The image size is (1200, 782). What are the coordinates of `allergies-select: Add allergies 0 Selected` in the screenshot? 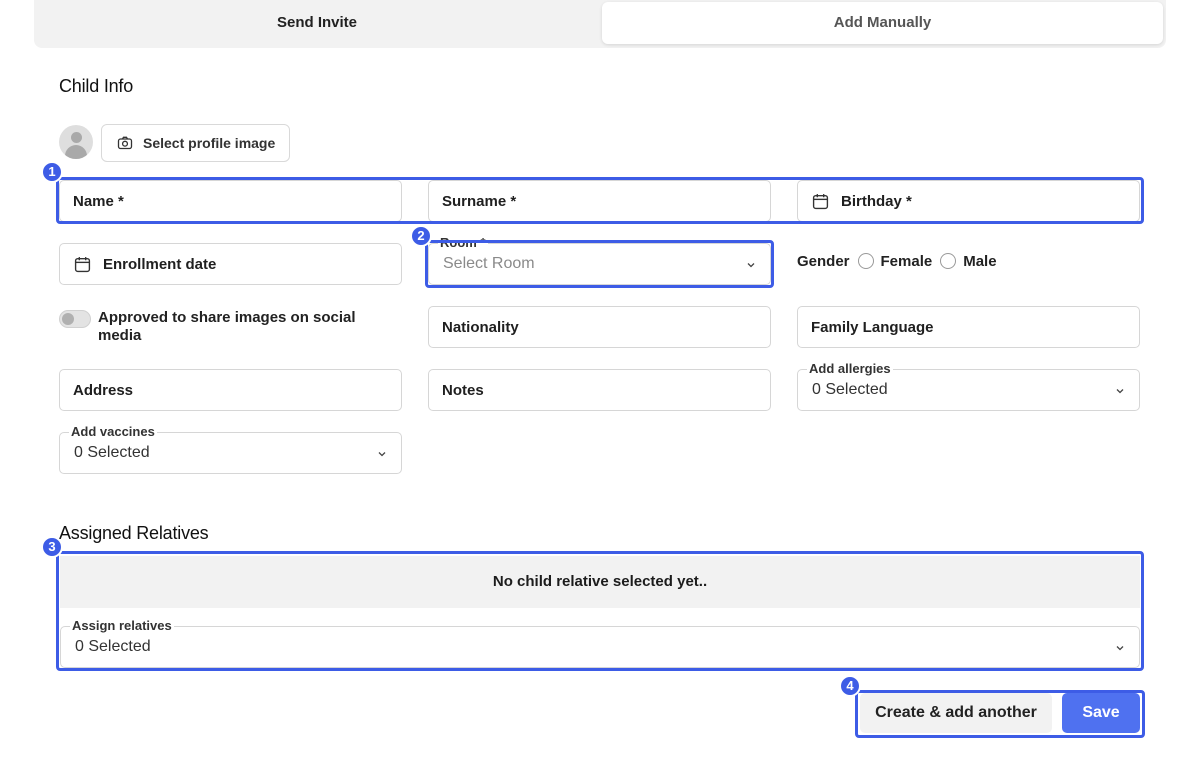 It's located at (968, 386).